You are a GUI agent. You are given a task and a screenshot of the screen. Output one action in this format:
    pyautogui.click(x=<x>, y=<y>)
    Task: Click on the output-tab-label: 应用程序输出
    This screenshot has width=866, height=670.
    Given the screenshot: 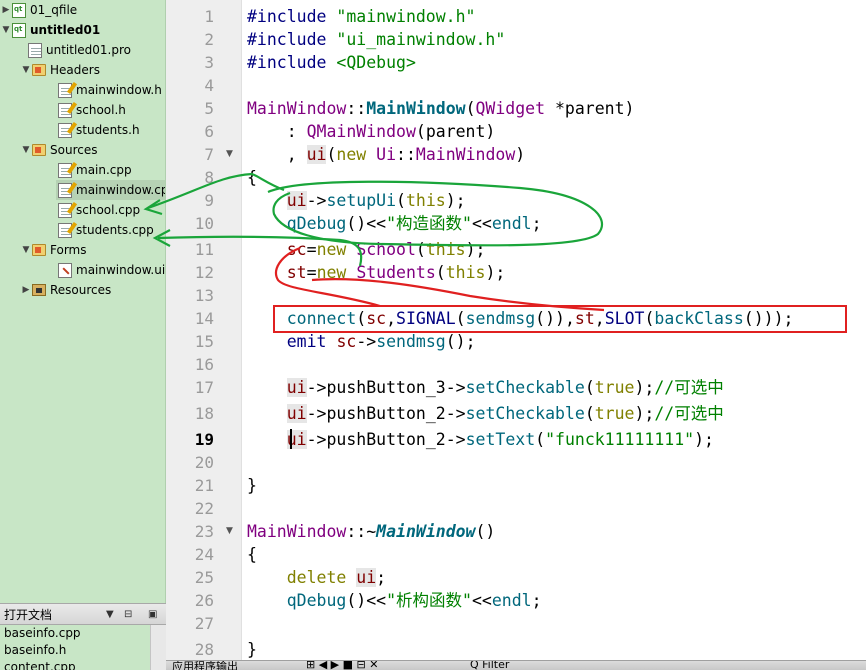 What is the action you would take?
    pyautogui.click(x=205, y=665)
    